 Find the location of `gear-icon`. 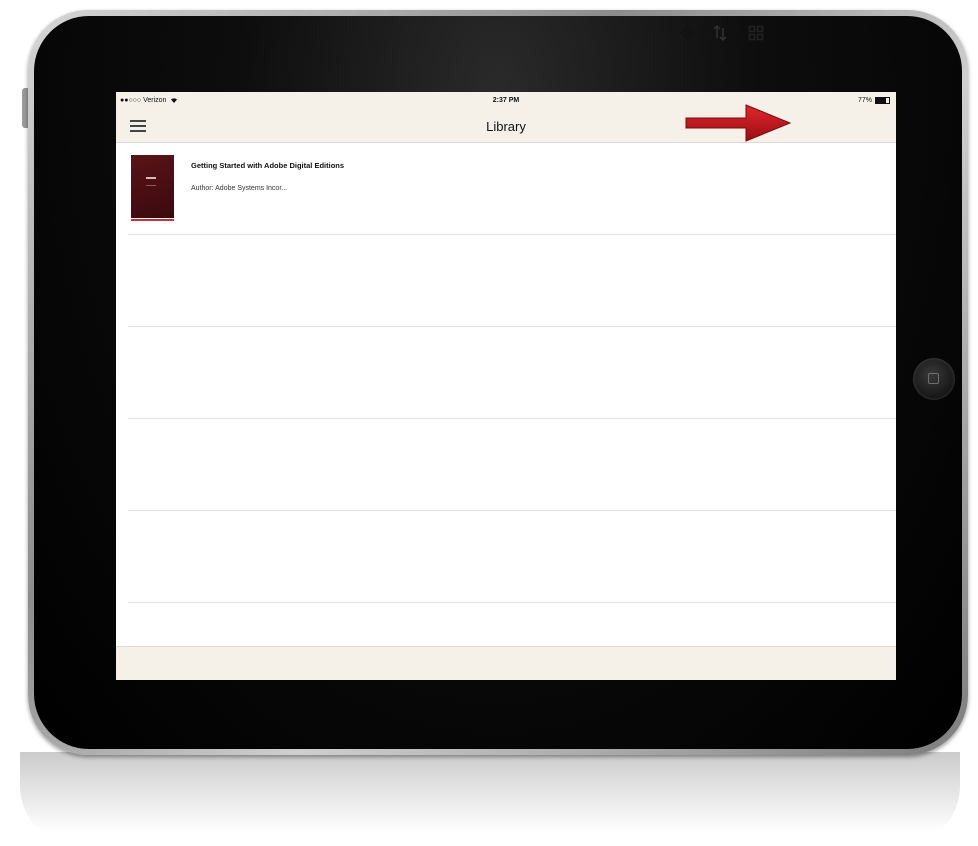

gear-icon is located at coordinates (688, 33).